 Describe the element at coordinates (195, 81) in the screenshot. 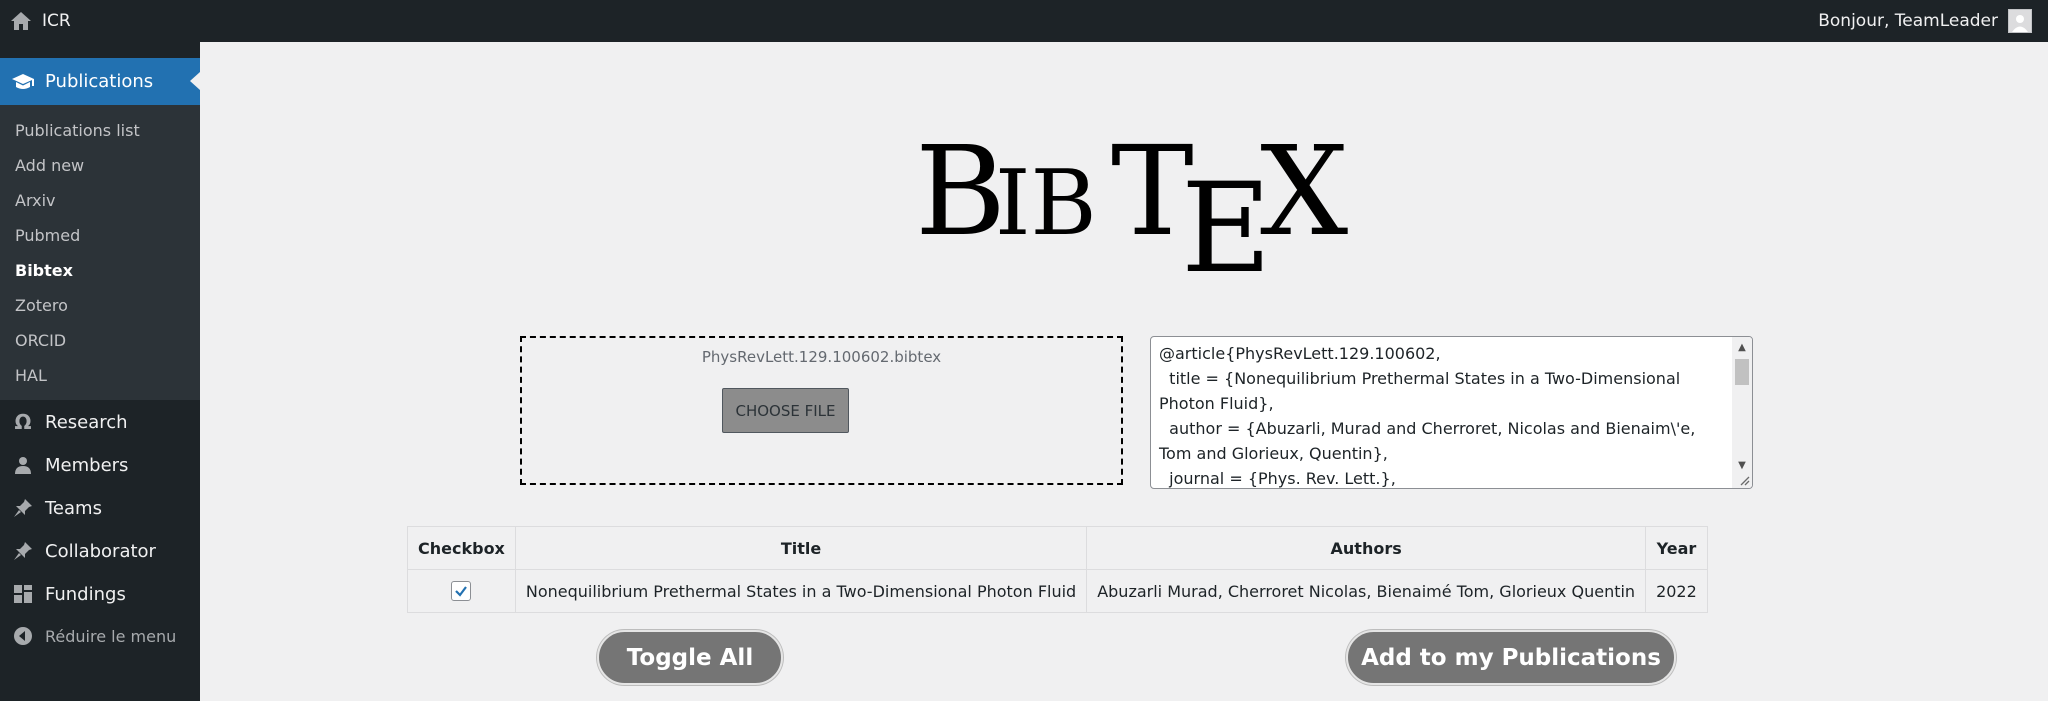

I see `current-arrow` at that location.